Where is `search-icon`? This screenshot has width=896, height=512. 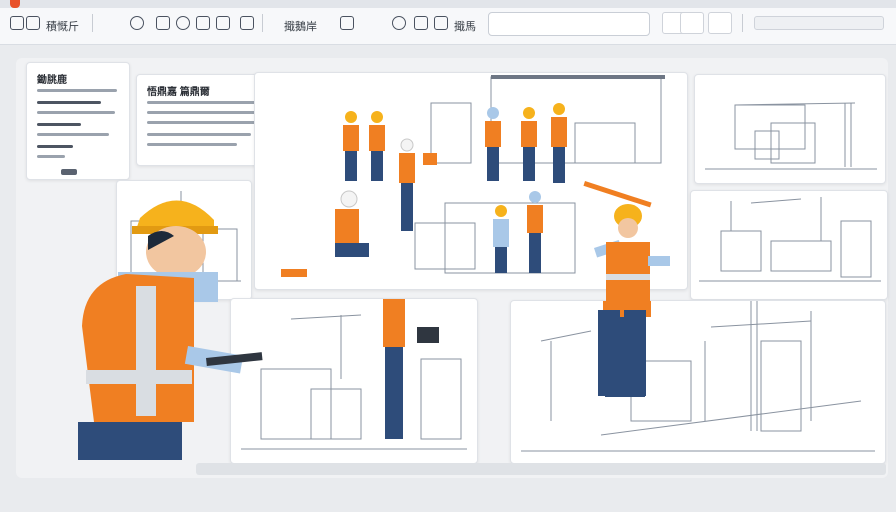 search-icon is located at coordinates (183, 23).